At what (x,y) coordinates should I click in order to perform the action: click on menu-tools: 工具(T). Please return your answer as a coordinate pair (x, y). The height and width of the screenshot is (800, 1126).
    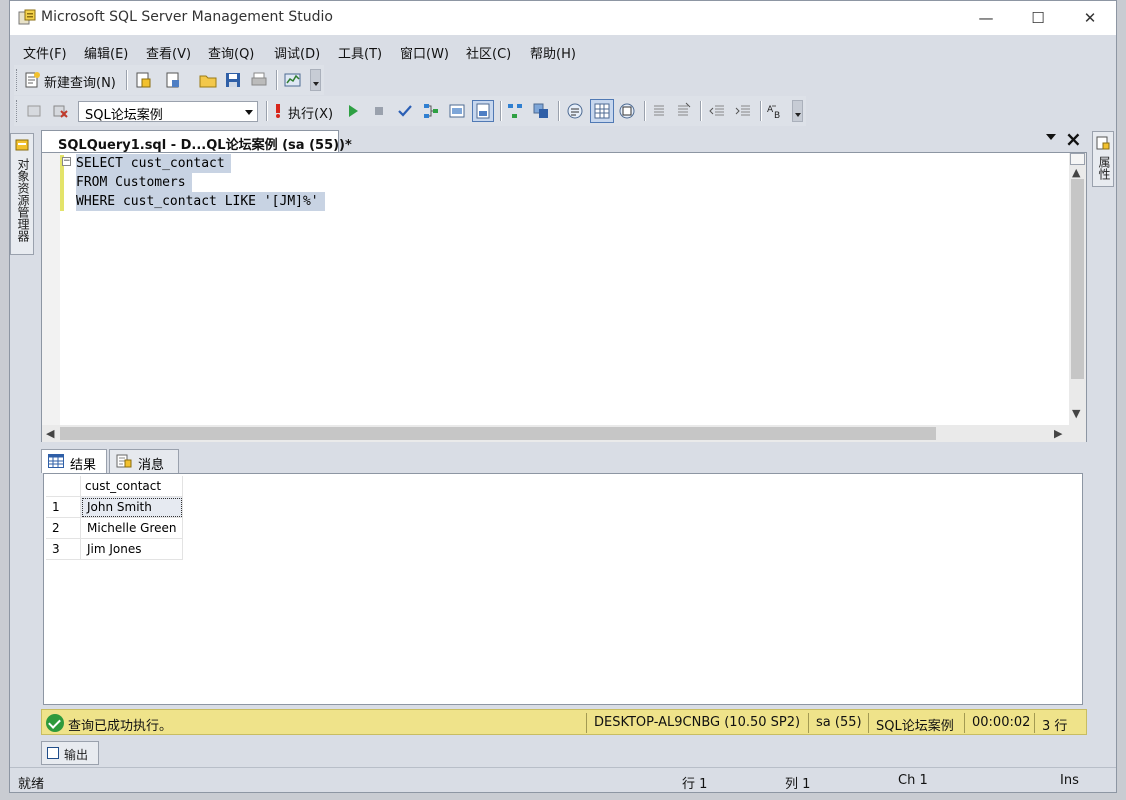
    Looking at the image, I should click on (360, 52).